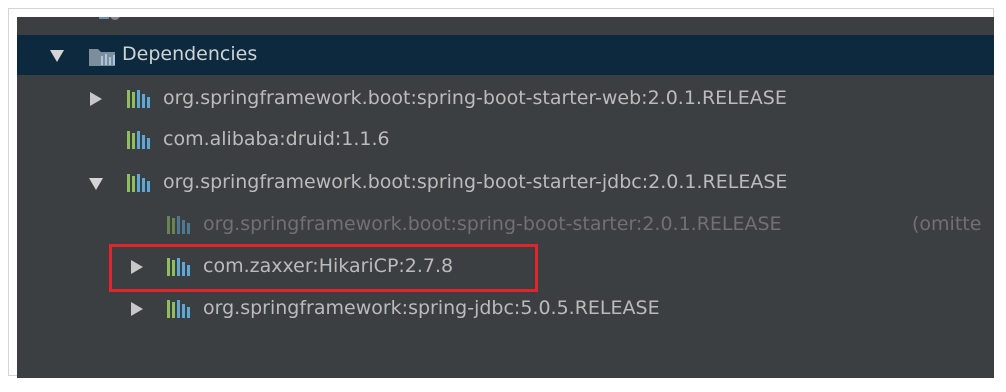 The height and width of the screenshot is (392, 1006). What do you see at coordinates (947, 224) in the screenshot?
I see `omitted-suffix: (omitte` at bounding box center [947, 224].